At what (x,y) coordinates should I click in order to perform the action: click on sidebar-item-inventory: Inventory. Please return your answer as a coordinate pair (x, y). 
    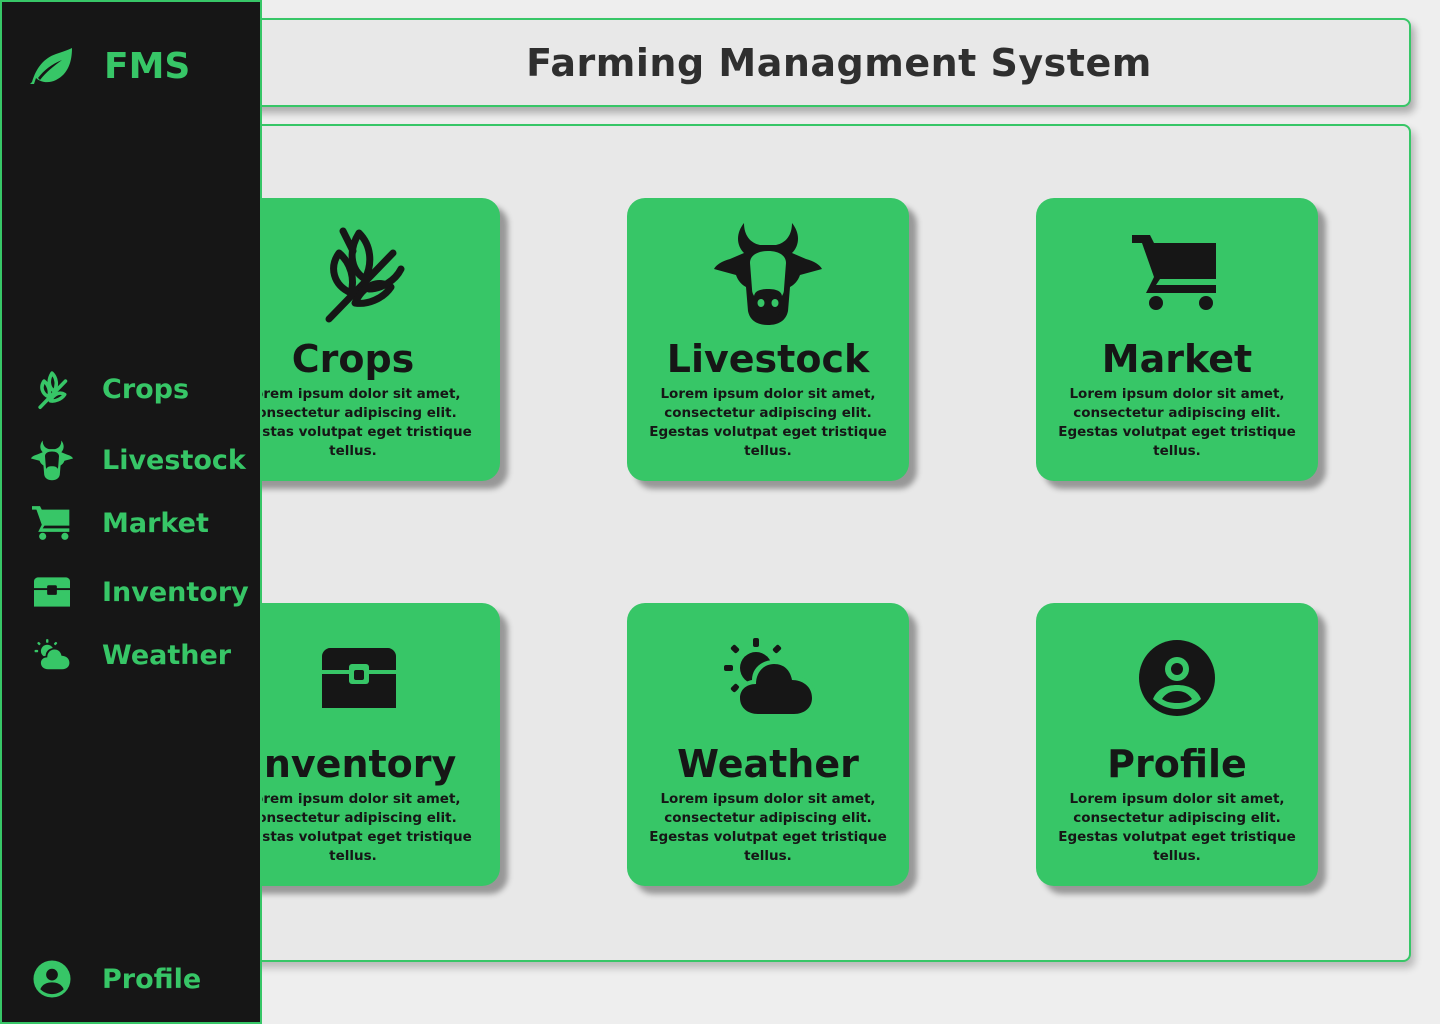
    Looking at the image, I should click on (139, 592).